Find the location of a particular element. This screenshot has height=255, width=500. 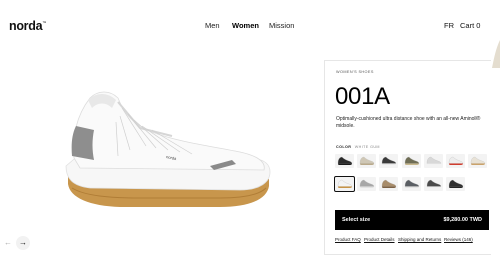

select-size-button: Select size $9,280.00 TWD is located at coordinates (412, 220).